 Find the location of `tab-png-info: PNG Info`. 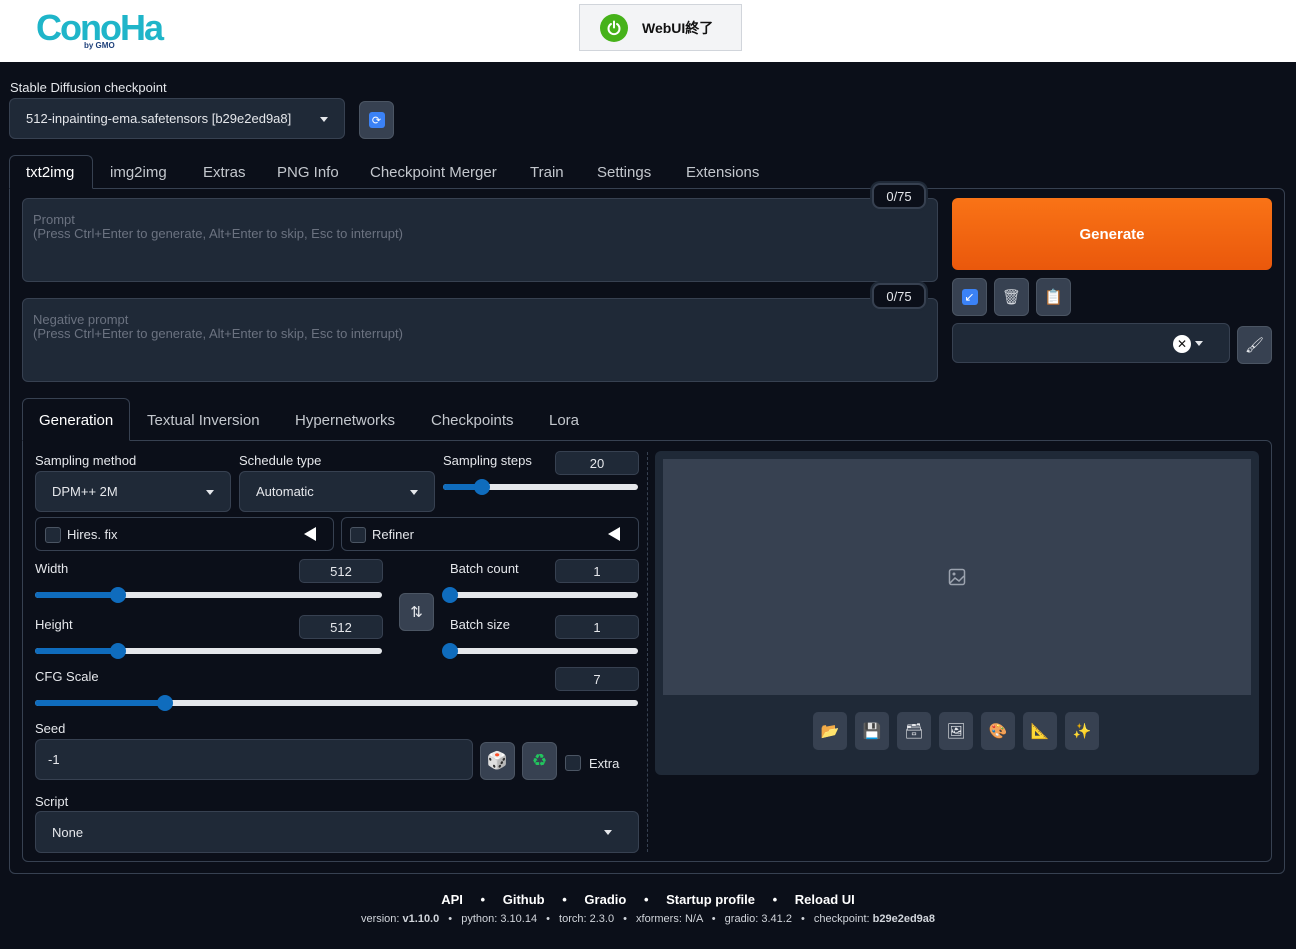

tab-png-info: PNG Info is located at coordinates (308, 172).